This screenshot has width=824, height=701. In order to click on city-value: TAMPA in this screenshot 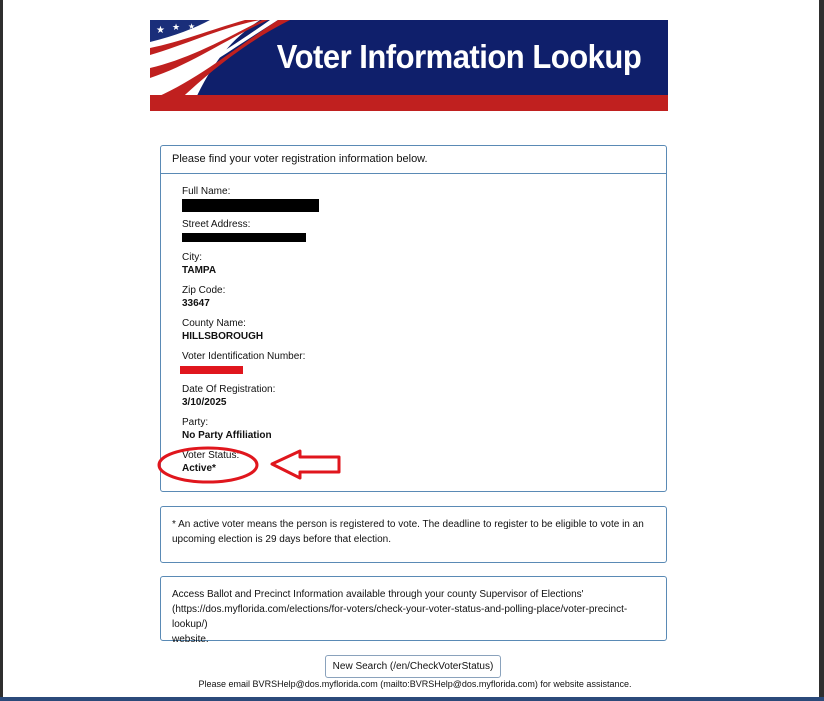, I will do `click(199, 270)`.